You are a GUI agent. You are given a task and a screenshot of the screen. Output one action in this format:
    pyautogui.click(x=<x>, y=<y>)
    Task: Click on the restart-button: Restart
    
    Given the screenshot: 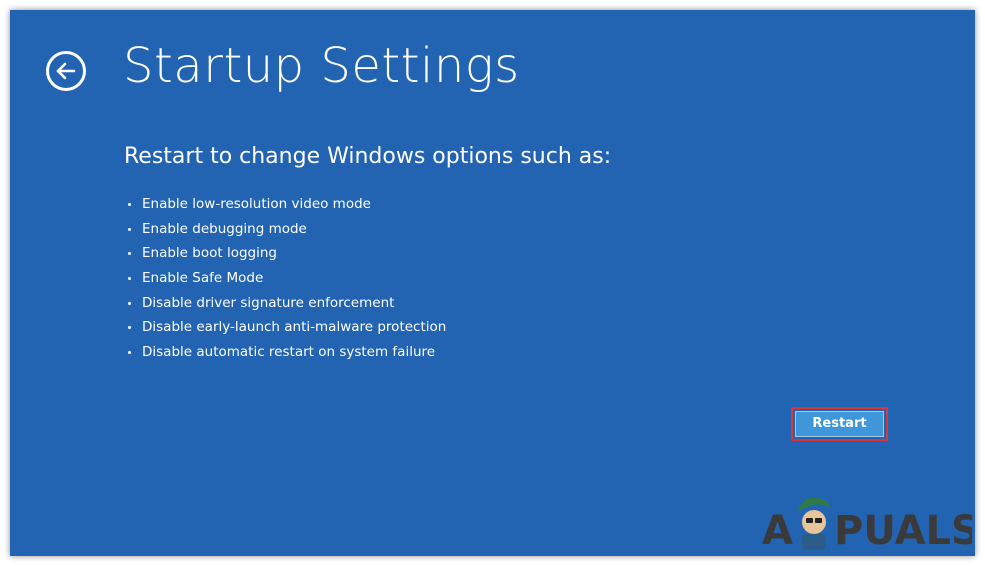 What is the action you would take?
    pyautogui.click(x=839, y=424)
    